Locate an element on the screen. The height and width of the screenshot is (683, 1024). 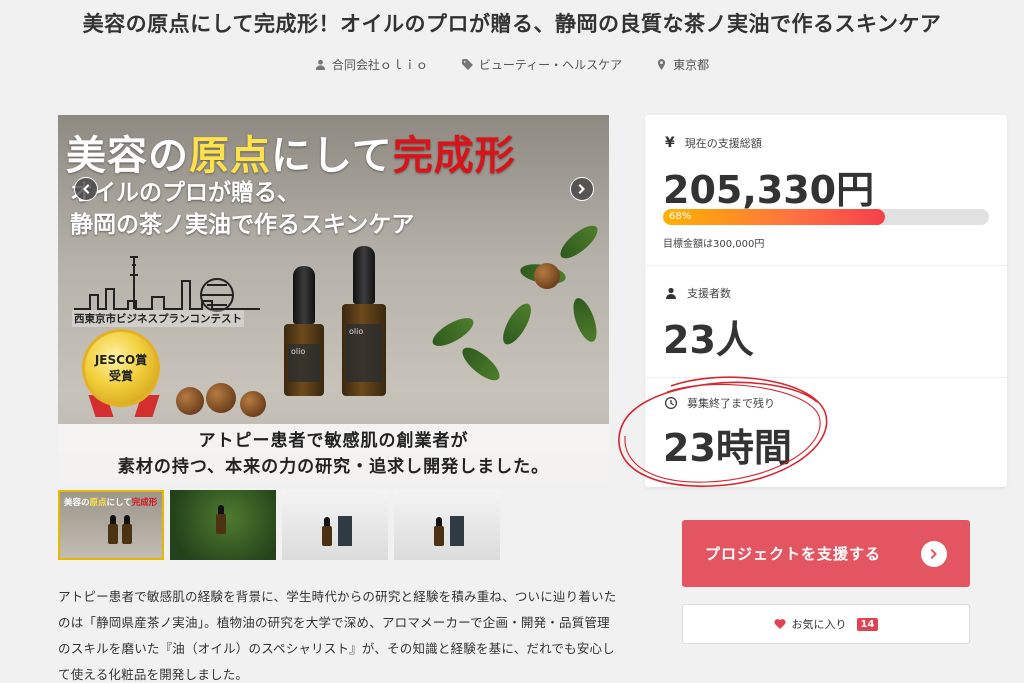
thumbnail-strip: 美容の原点にして完成形 is located at coordinates (279, 525).